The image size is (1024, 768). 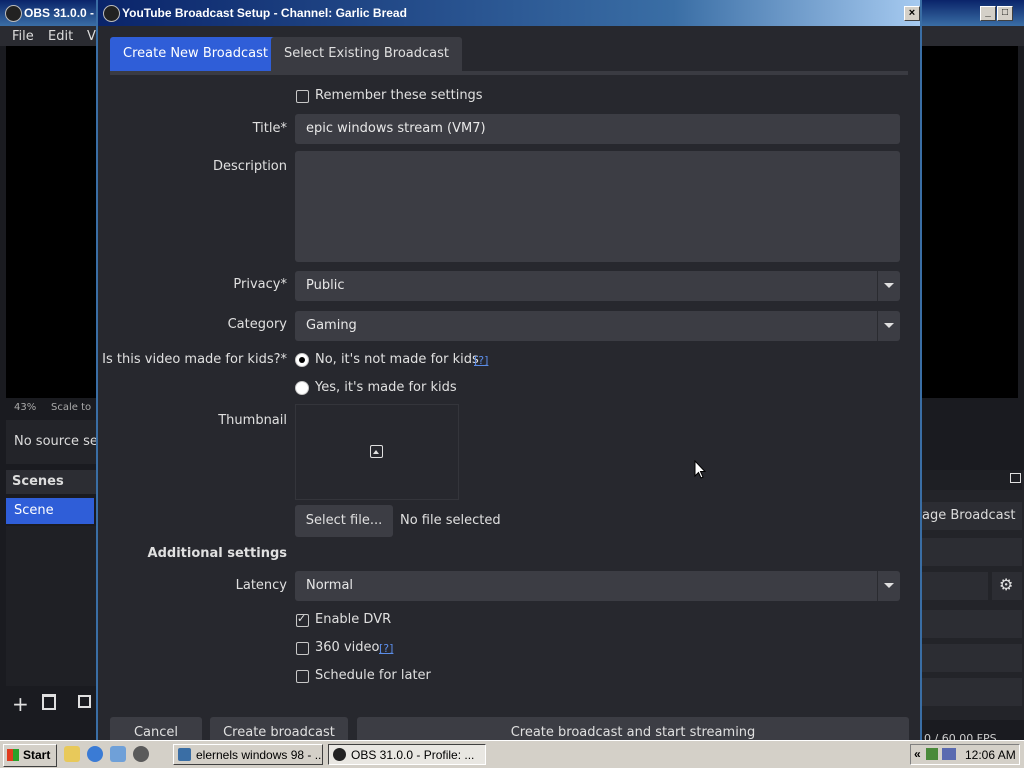 What do you see at coordinates (509, 73) in the screenshot?
I see `tab-divider` at bounding box center [509, 73].